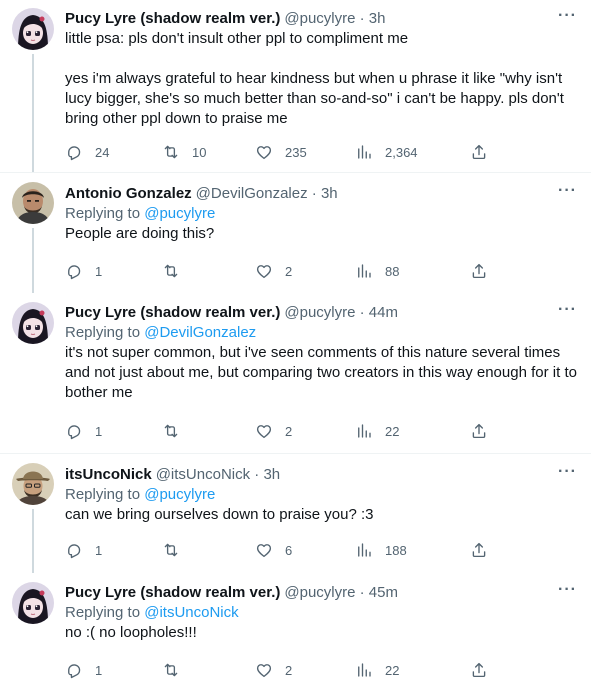 The width and height of the screenshot is (591, 687). What do you see at coordinates (381, 550) in the screenshot?
I see `views-button: 188` at bounding box center [381, 550].